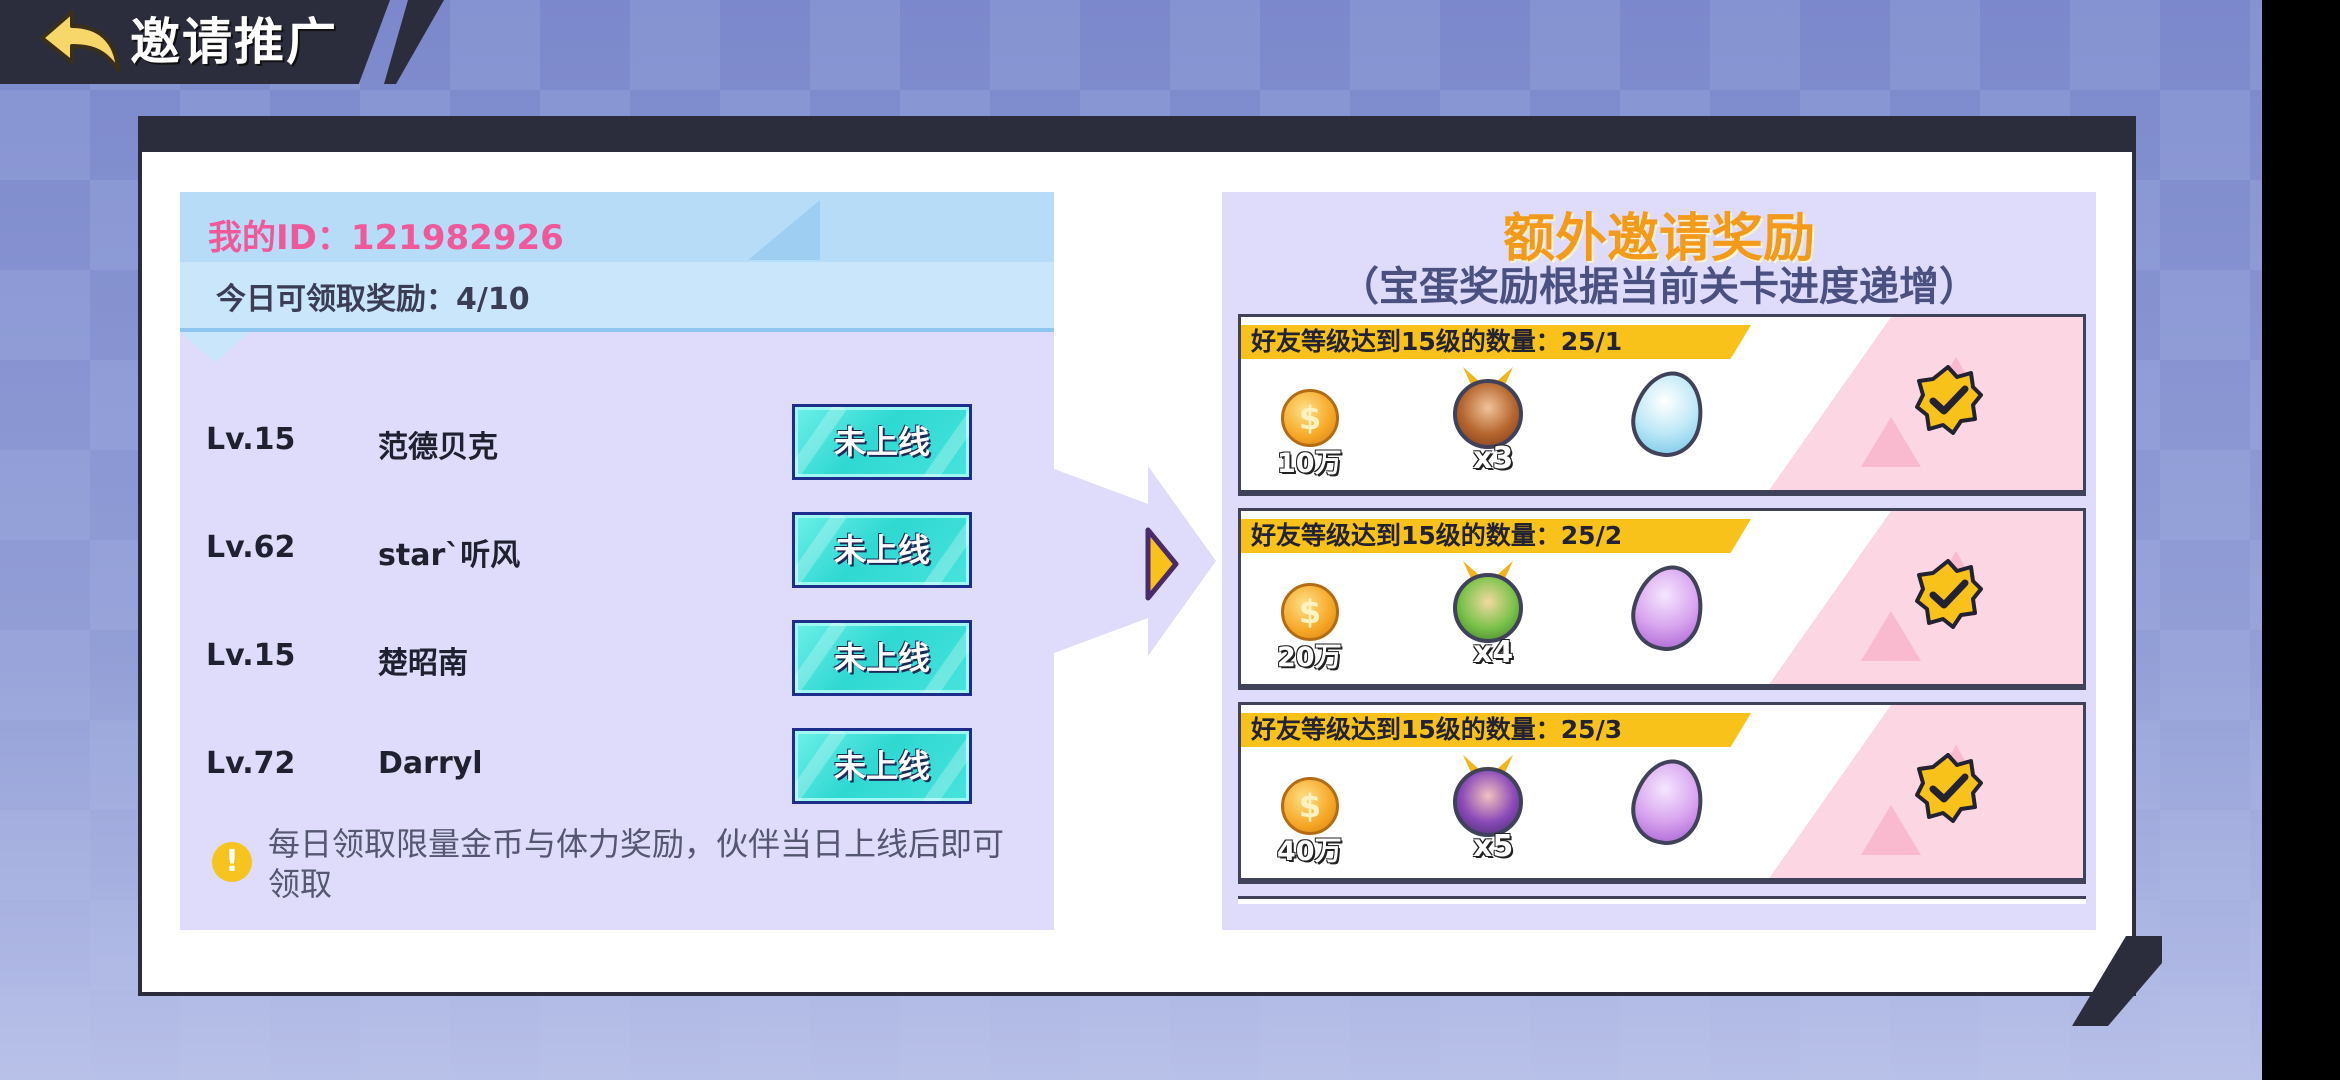 This screenshot has height=1080, width=2340. Describe the element at coordinates (617, 550) in the screenshot. I see `friend-row: Lv.62 star`听风 未上线` at that location.